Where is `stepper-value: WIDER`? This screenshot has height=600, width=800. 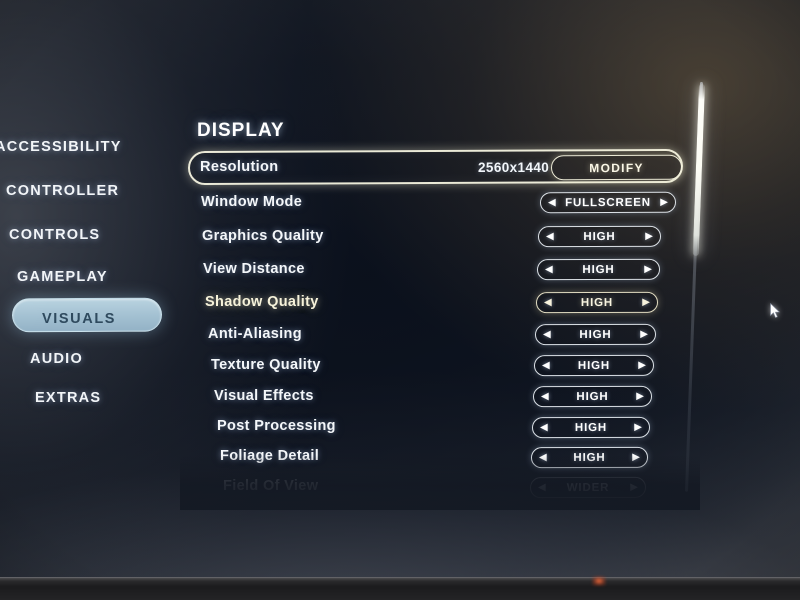
stepper-value: WIDER is located at coordinates (588, 487).